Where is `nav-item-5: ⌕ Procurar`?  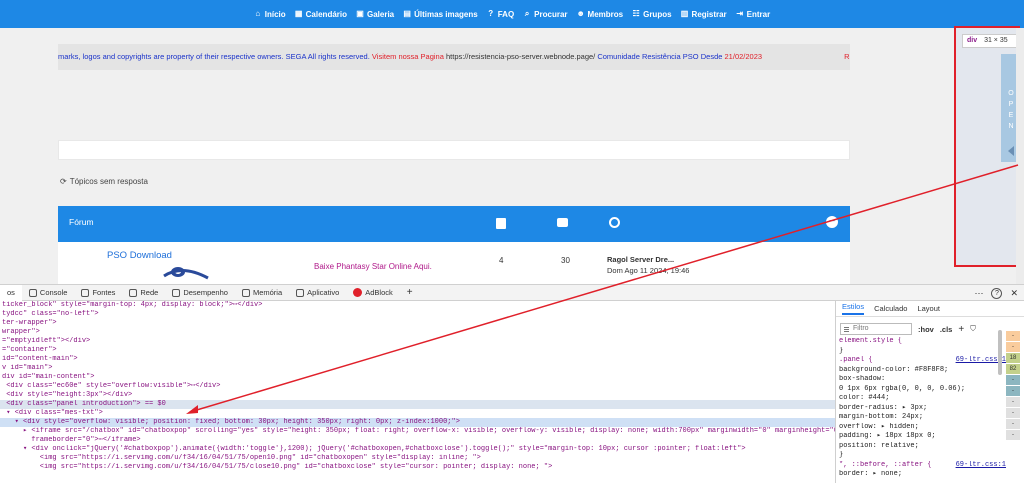
nav-item-5: ⌕ Procurar is located at coordinates (545, 14).